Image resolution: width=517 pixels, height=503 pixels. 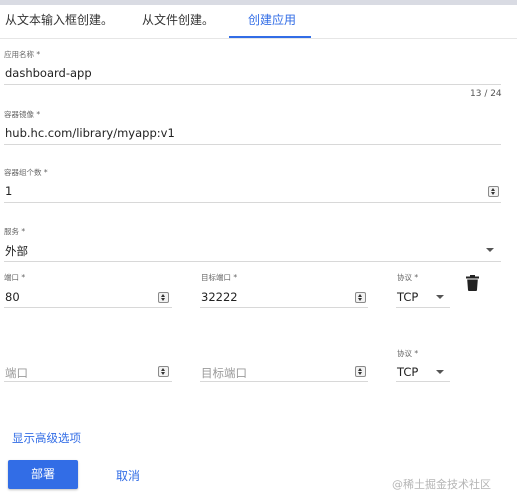 I want to click on target-port-underline, so click(x=284, y=307).